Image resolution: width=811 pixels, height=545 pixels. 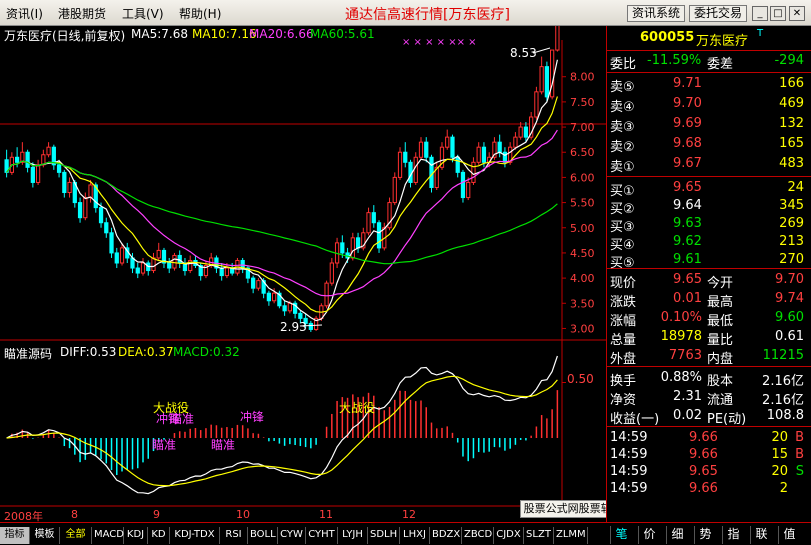 I want to click on buy-volume: 24, so click(x=795, y=187).